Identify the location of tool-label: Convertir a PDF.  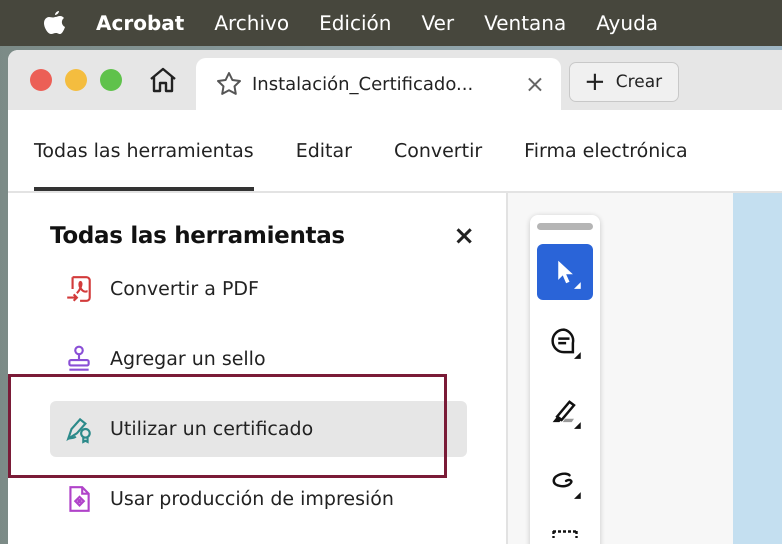
(184, 289).